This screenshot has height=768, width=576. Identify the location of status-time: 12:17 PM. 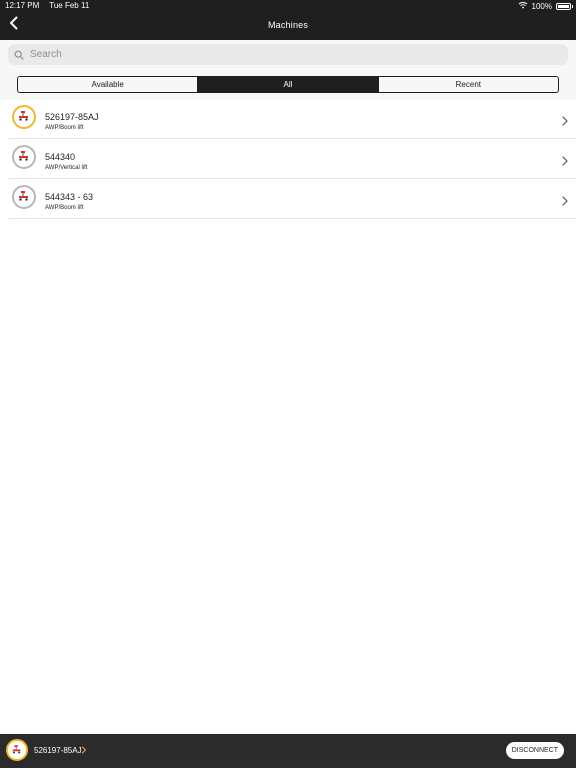
(22, 5).